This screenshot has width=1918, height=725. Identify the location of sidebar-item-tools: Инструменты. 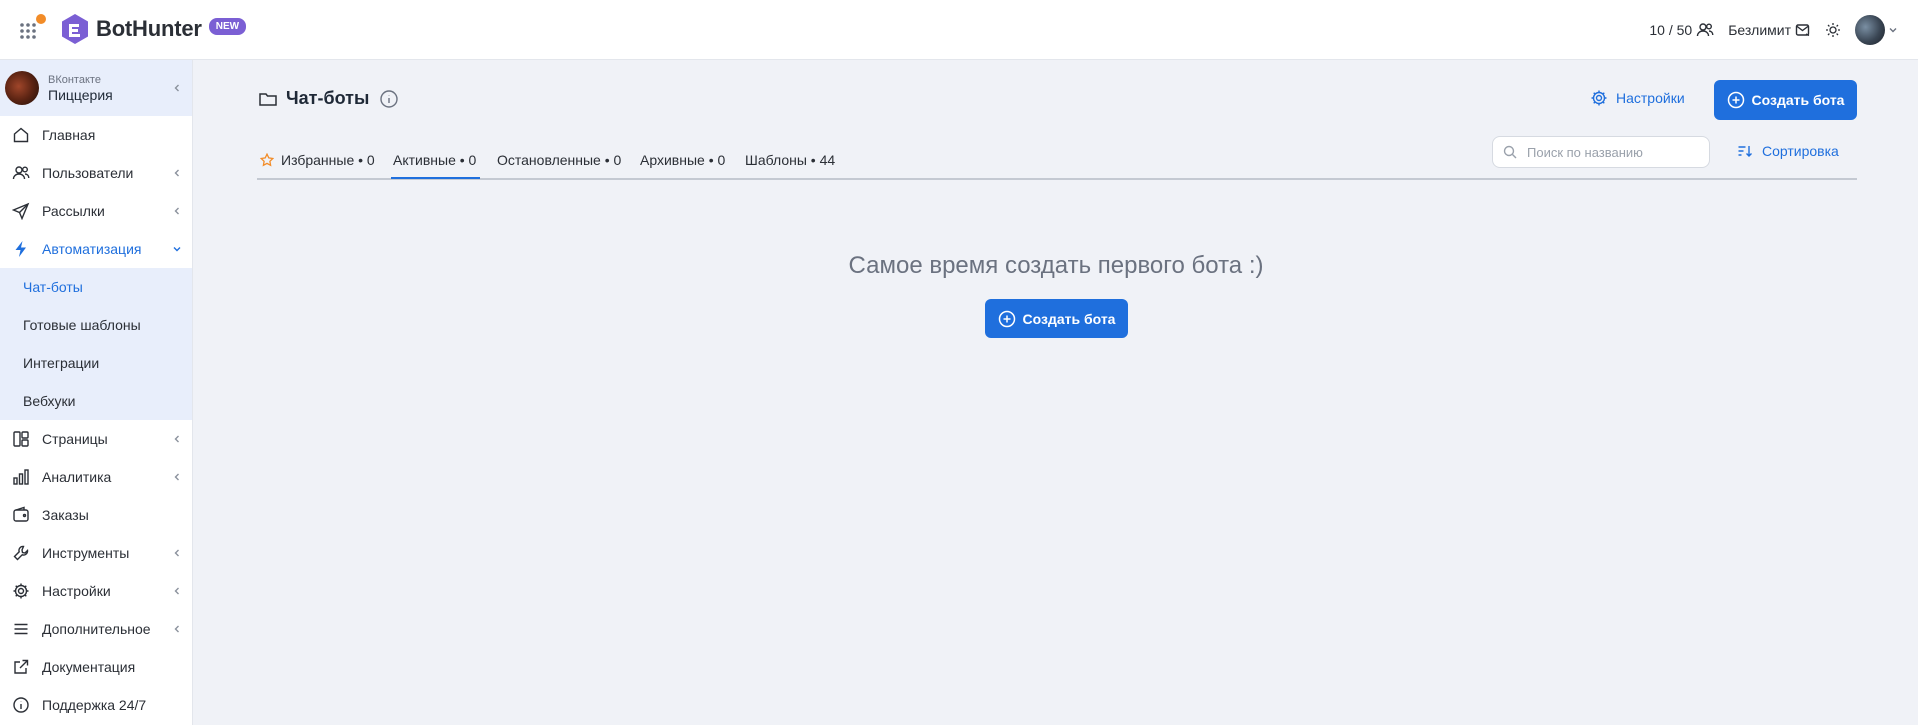
(96, 553).